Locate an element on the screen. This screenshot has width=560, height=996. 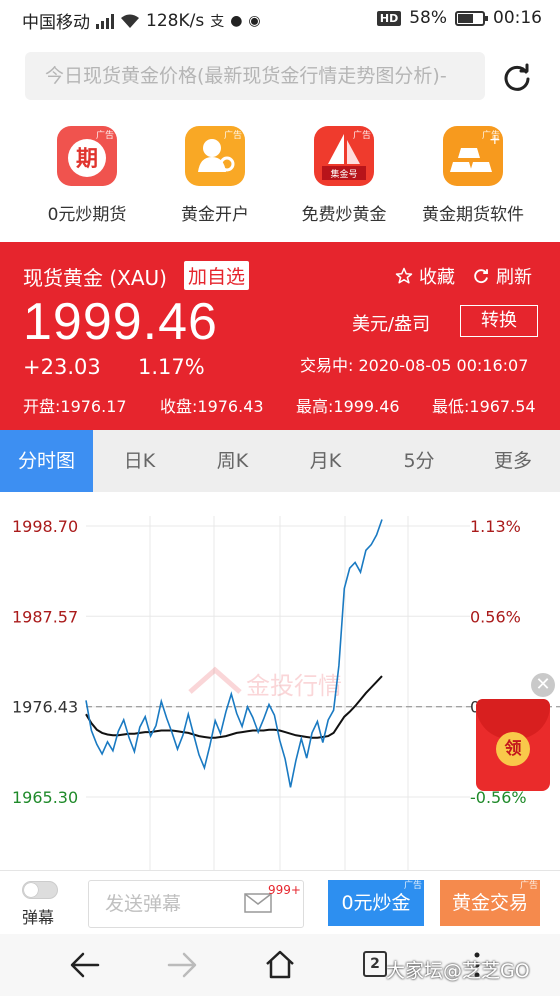
tab-intraday: 分时图 is located at coordinates (46, 461).